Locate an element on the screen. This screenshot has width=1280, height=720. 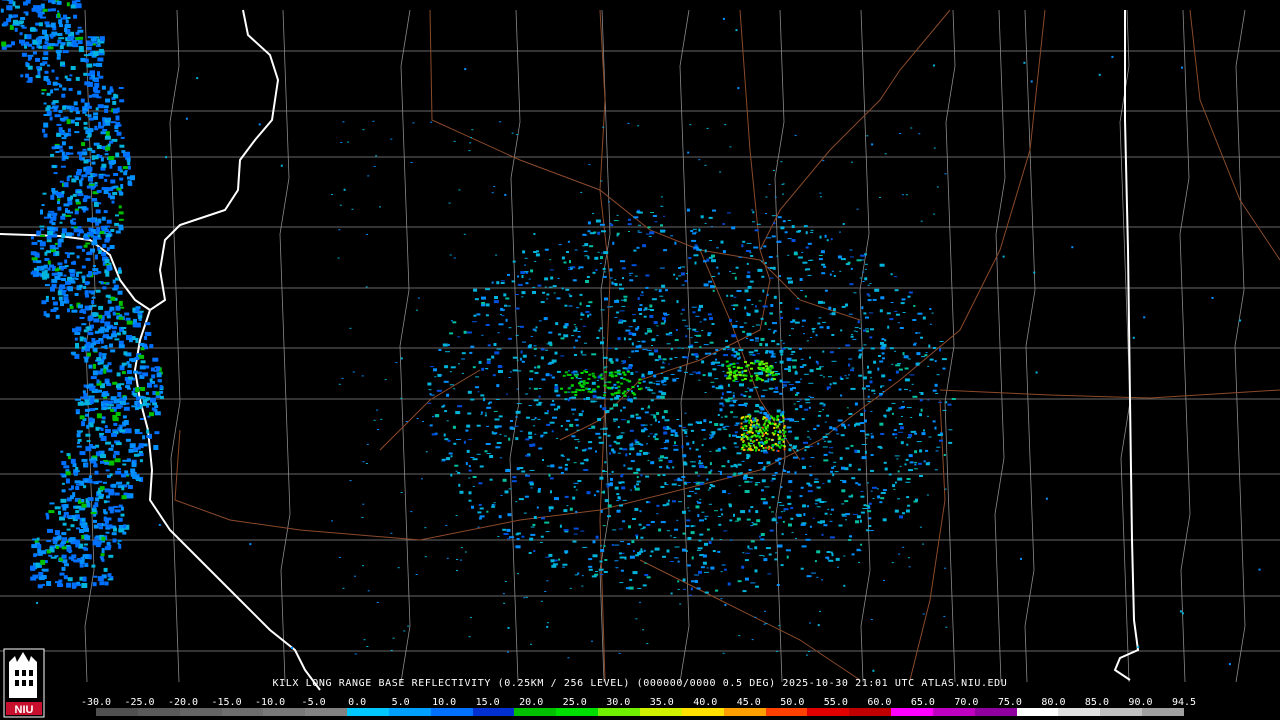
color-scale-label: -25.0 is located at coordinates (139, 702).